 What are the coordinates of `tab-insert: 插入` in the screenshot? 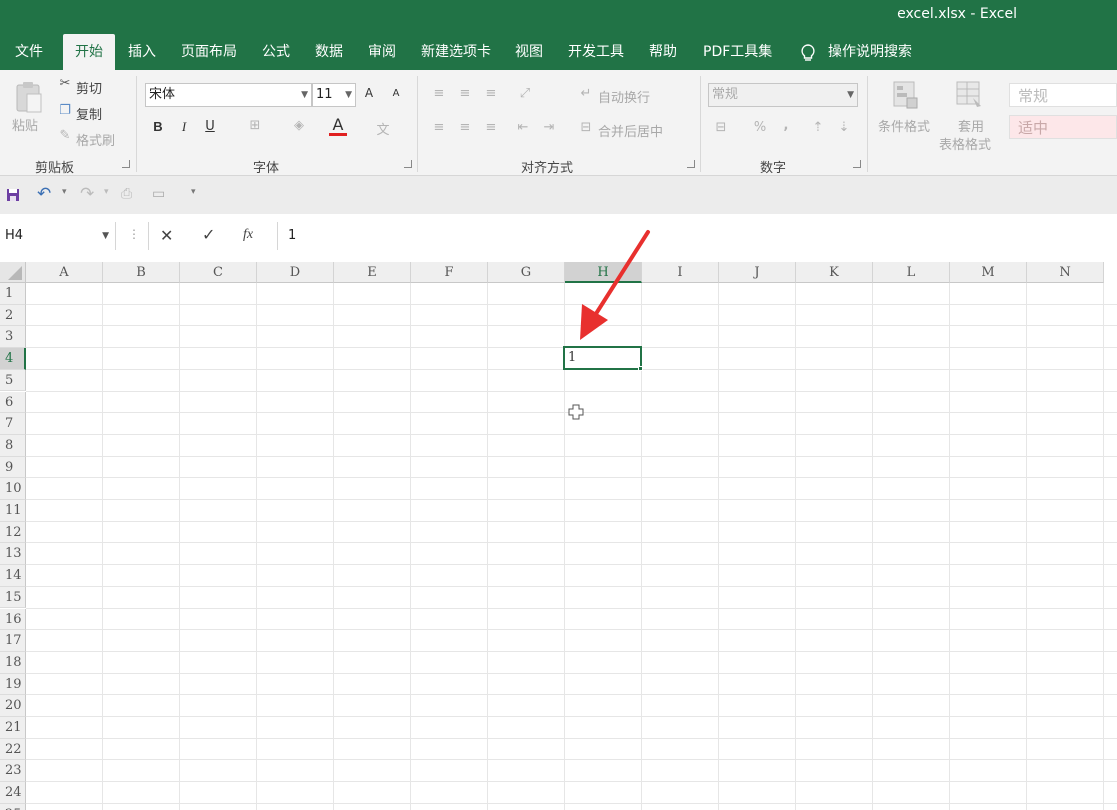 It's located at (142, 52).